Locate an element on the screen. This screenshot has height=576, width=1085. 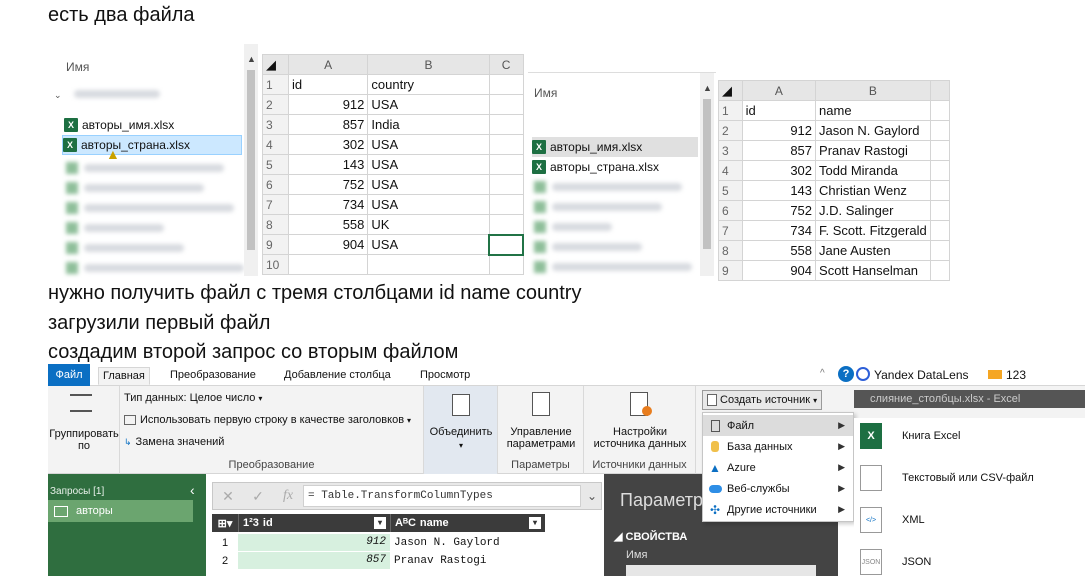
menu-item-other-sources: ✣ Другие источники ▶ is located at coordinates (778, 509).